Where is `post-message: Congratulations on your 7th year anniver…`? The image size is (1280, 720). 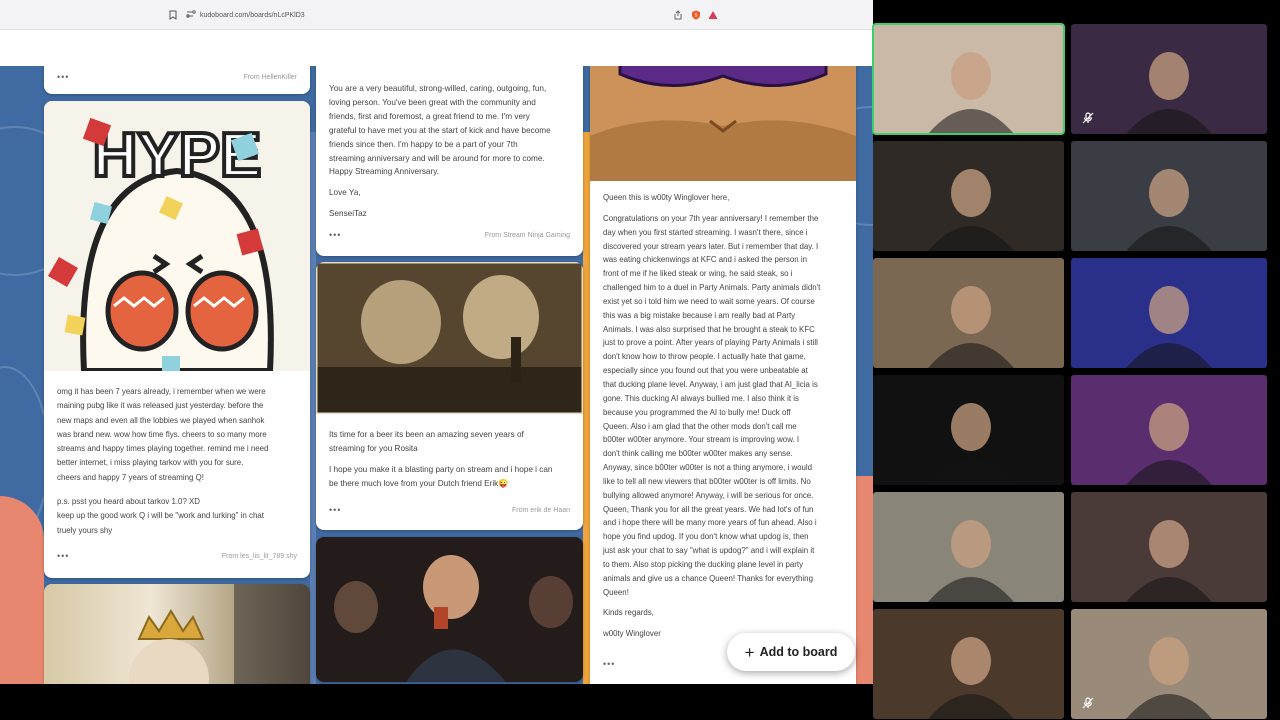 post-message: Congratulations on your 7th year anniver… is located at coordinates (723, 406).